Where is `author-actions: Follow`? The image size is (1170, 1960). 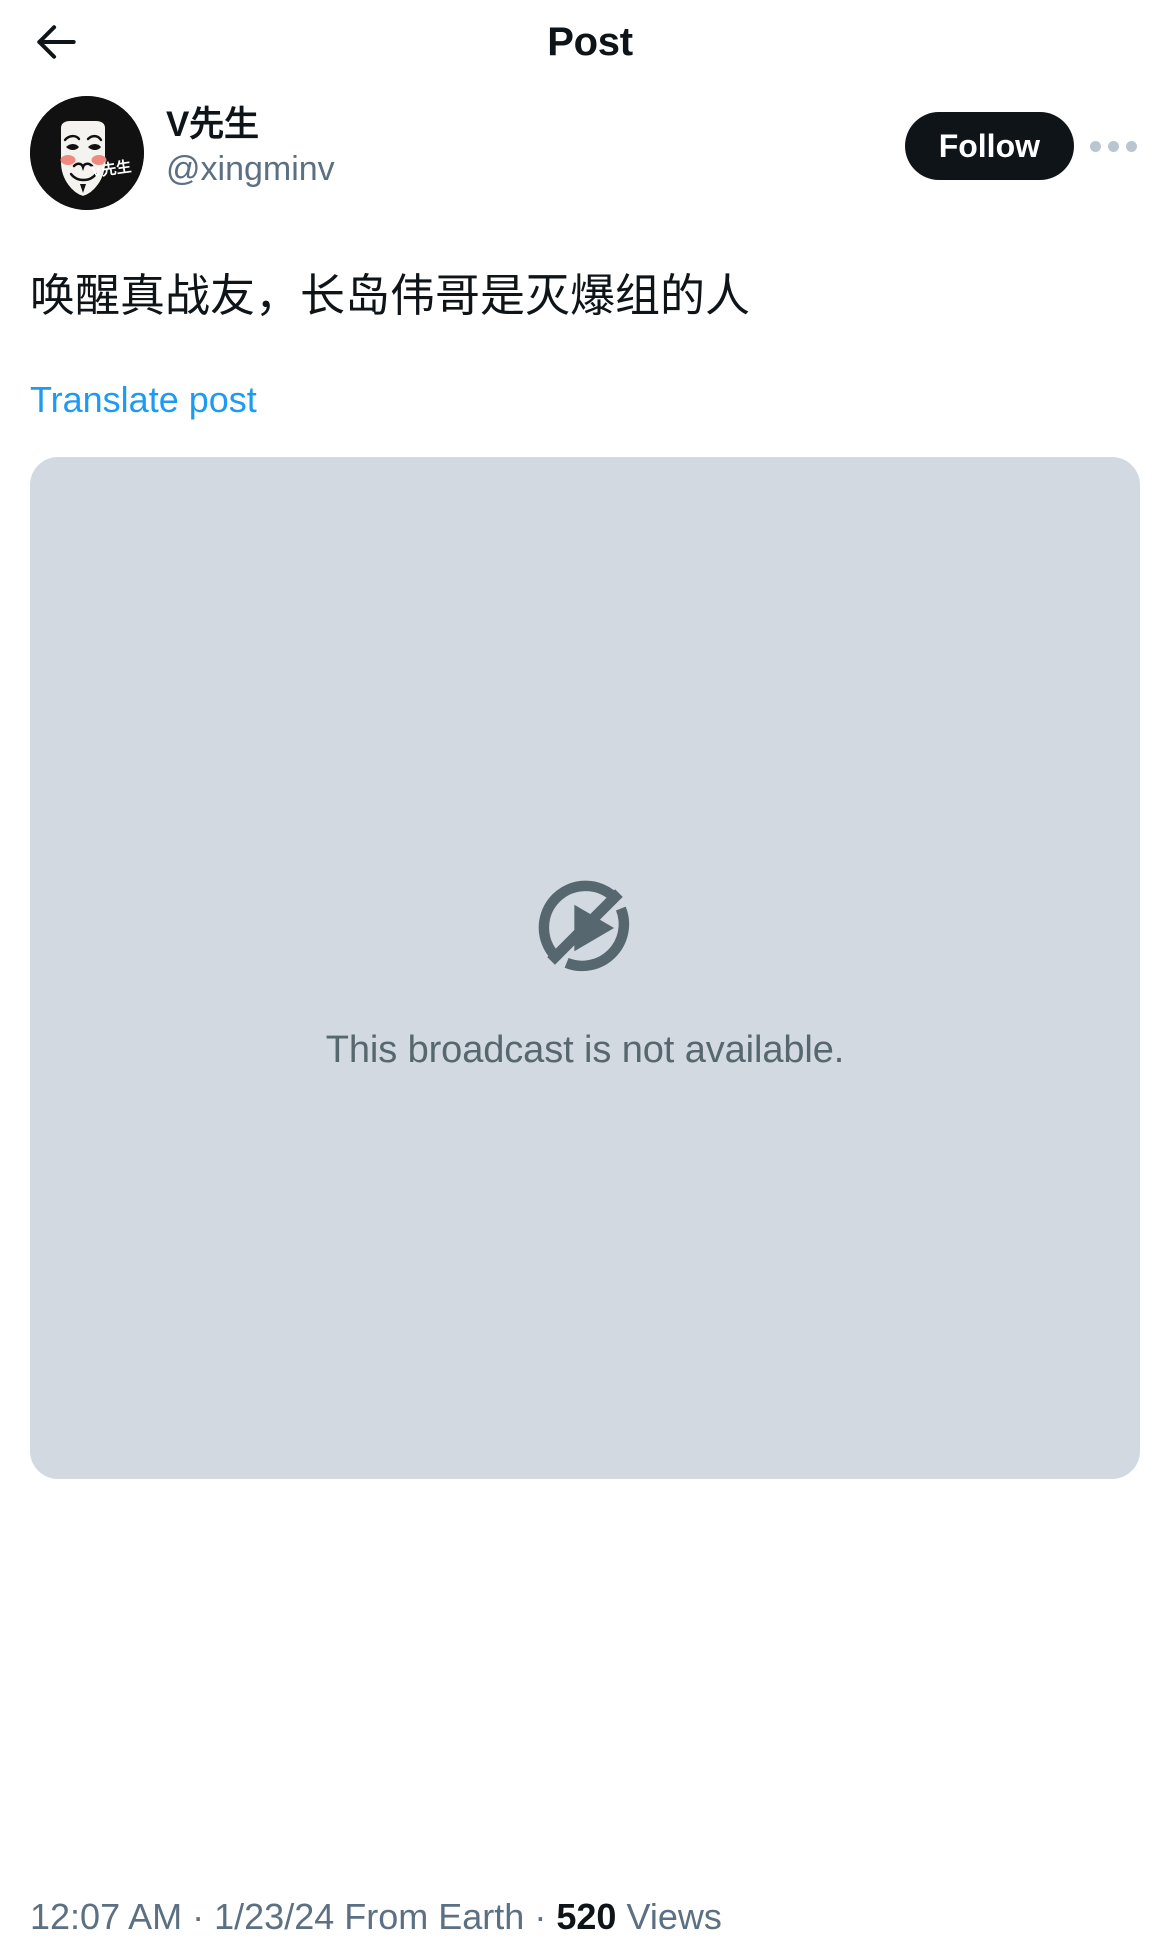
author-actions: Follow is located at coordinates (1023, 138).